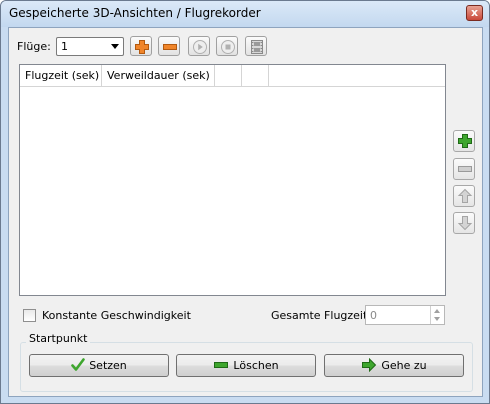 This screenshot has width=490, height=404. What do you see at coordinates (108, 365) in the screenshot?
I see `set-button-label: Setzen` at bounding box center [108, 365].